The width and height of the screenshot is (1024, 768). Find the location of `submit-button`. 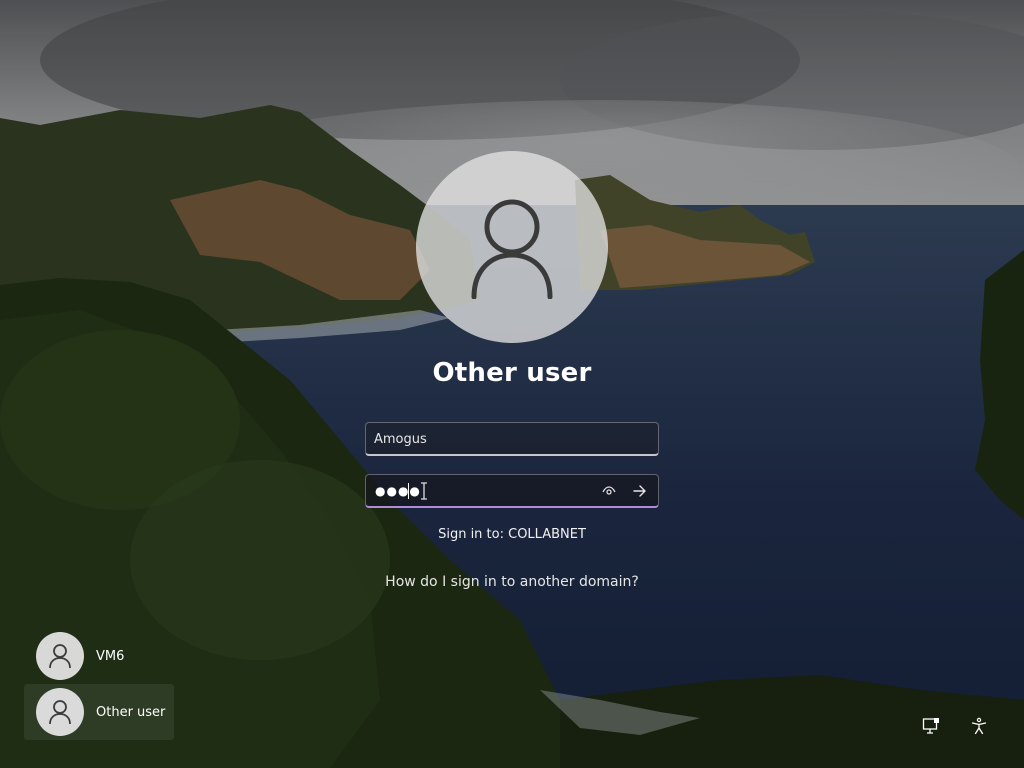

submit-button is located at coordinates (640, 491).